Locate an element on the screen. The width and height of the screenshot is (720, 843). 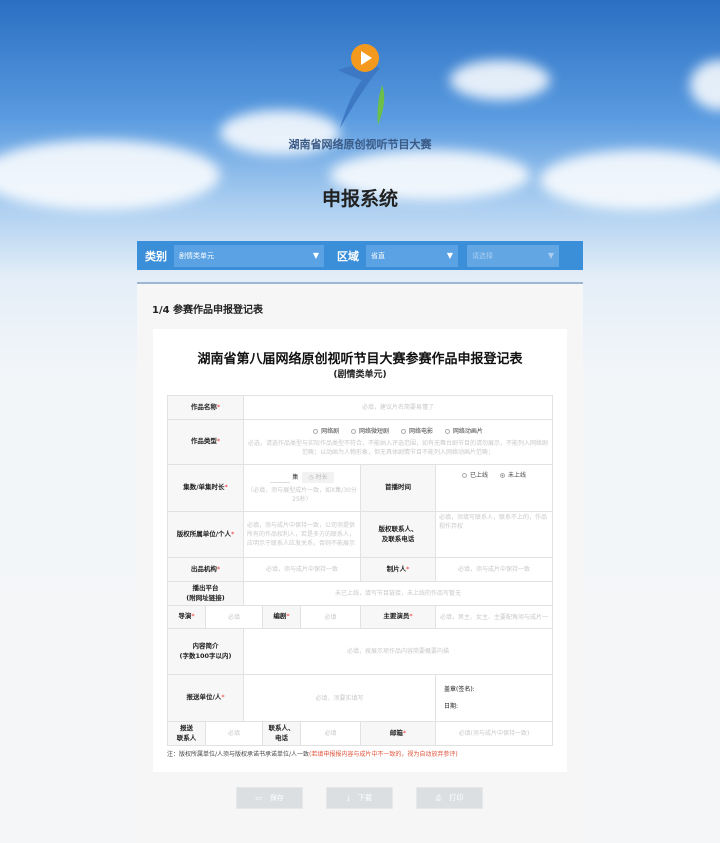
intro-input: 必填，按展示项作品内容简要概要内描 is located at coordinates (398, 651).